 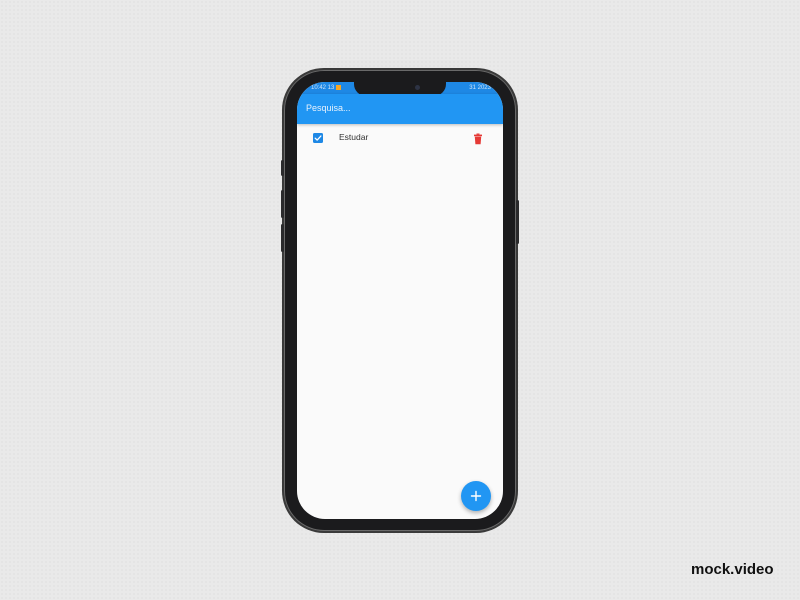 I want to click on app-bar, so click(x=400, y=109).